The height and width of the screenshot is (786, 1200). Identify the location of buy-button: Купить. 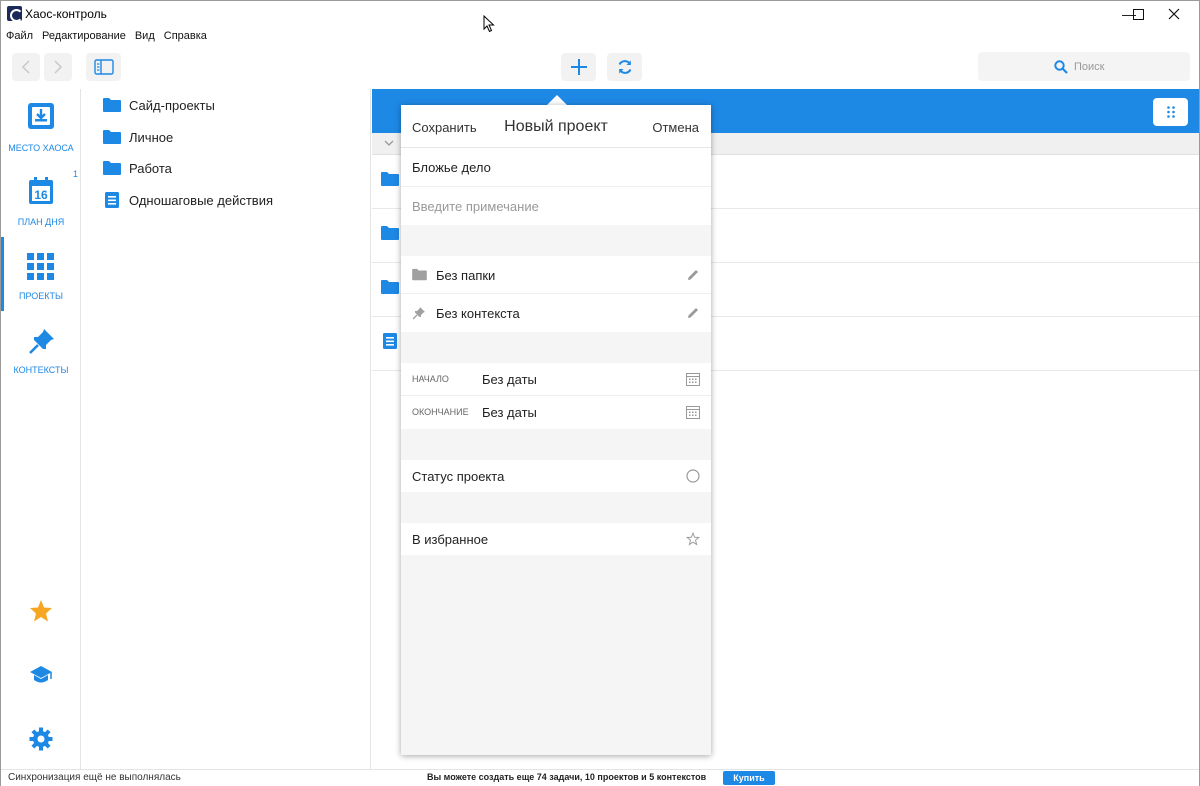
(749, 778).